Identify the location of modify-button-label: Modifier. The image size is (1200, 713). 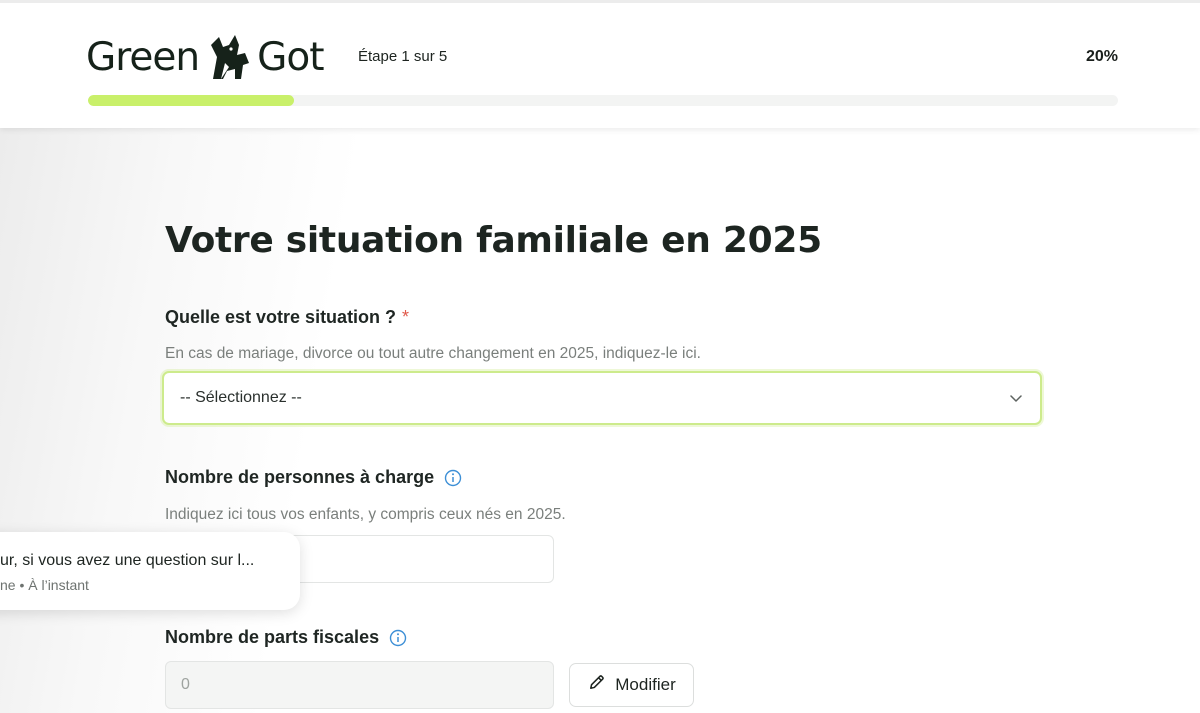
(645, 684).